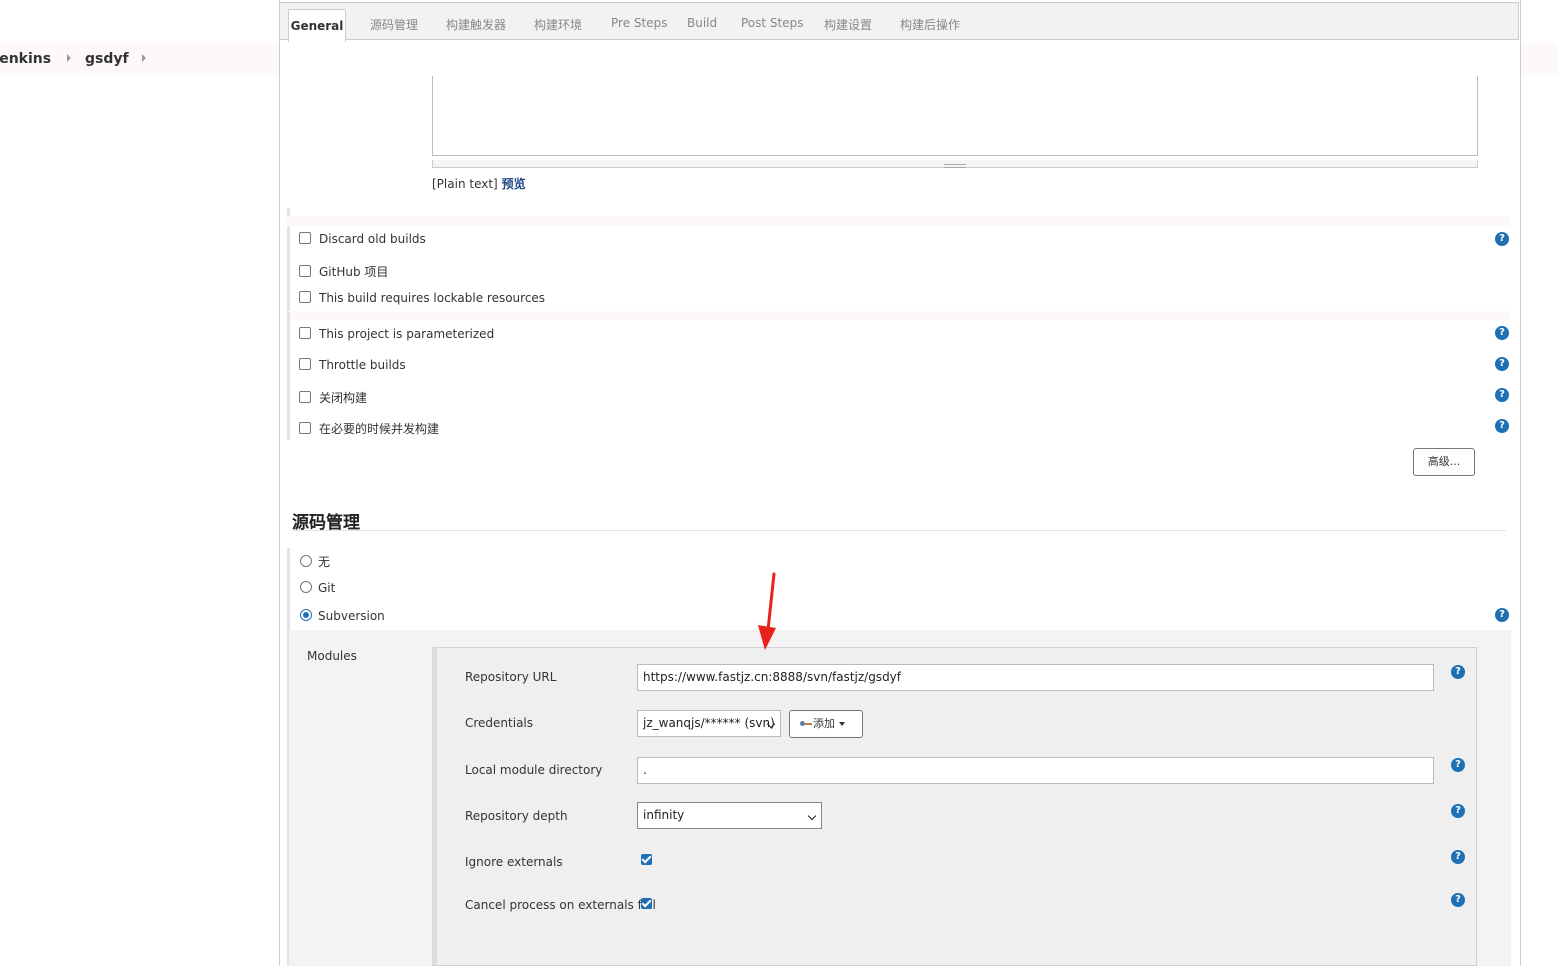  Describe the element at coordinates (351, 616) in the screenshot. I see `scm-option-label: Subversion` at that location.